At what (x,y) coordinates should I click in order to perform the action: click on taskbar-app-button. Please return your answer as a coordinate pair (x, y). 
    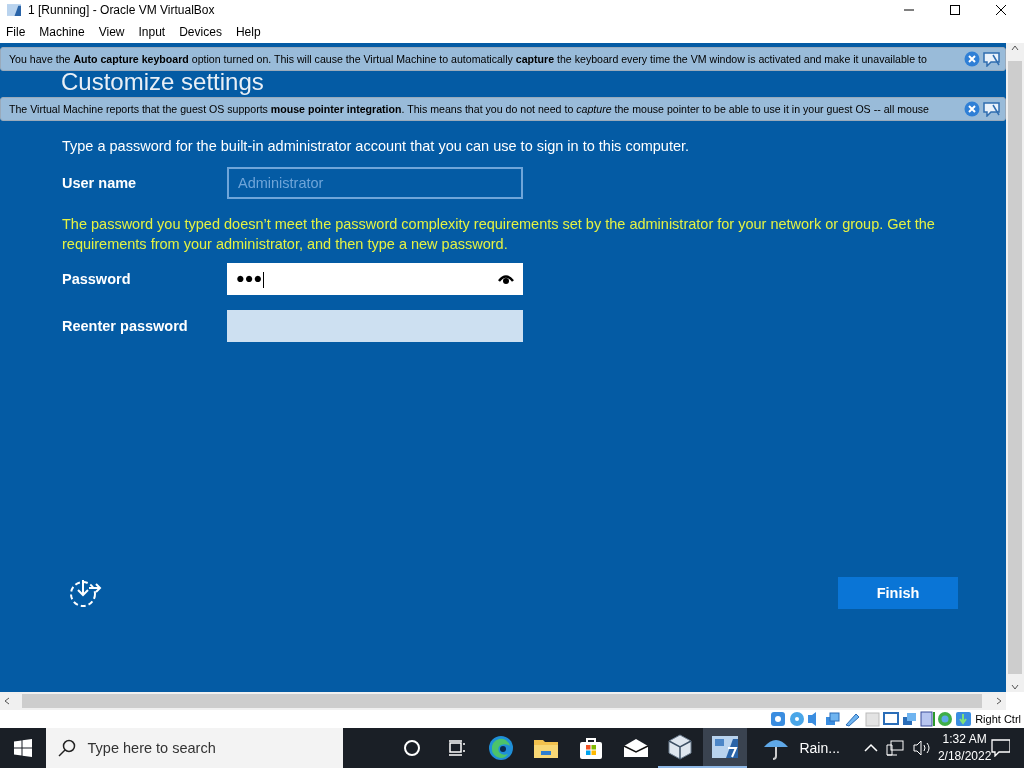
    Looking at the image, I should click on (725, 748).